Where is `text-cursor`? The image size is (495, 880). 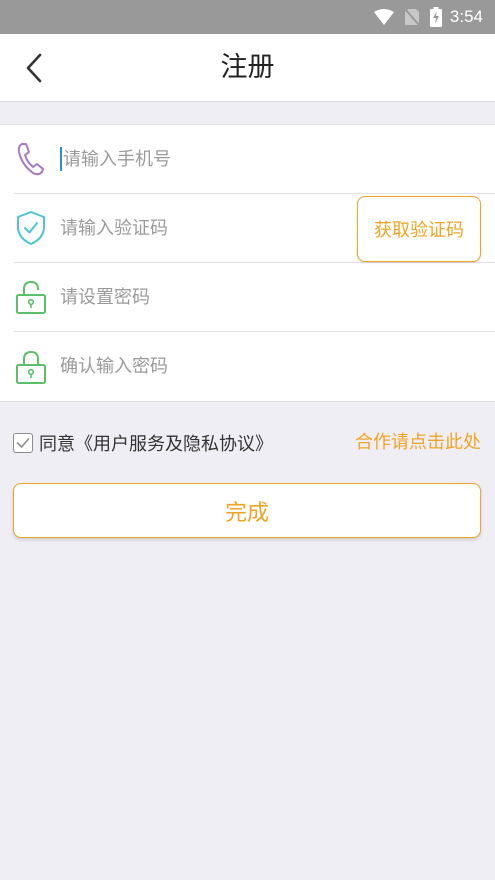
text-cursor is located at coordinates (61, 159).